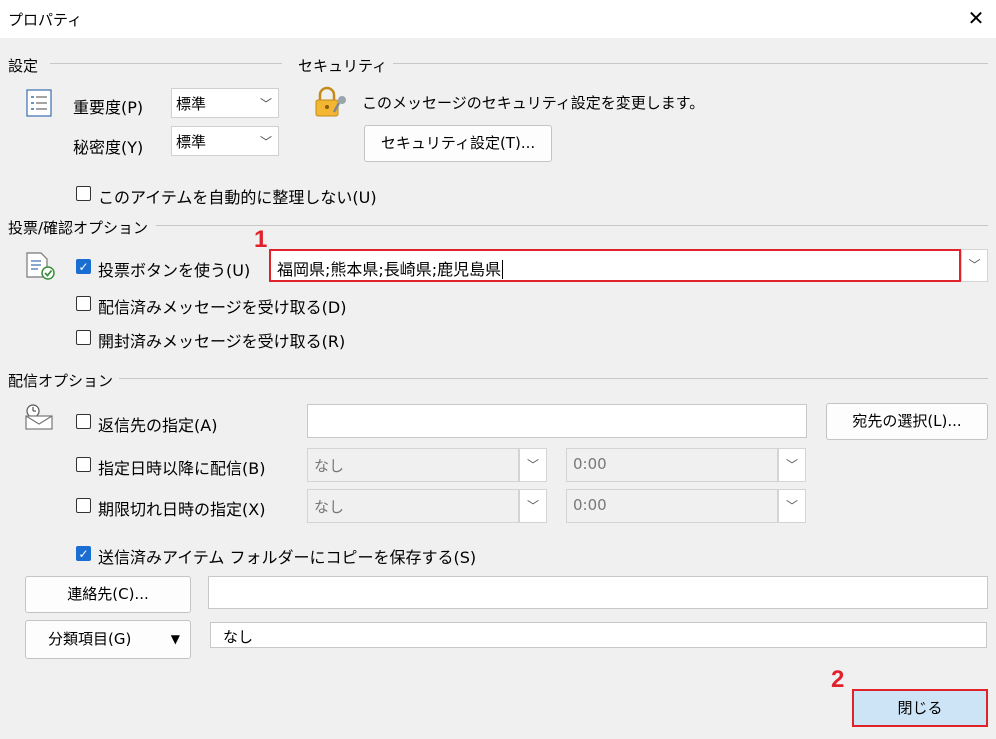 The image size is (996, 739). I want to click on list-settings-icon, so click(39, 103).